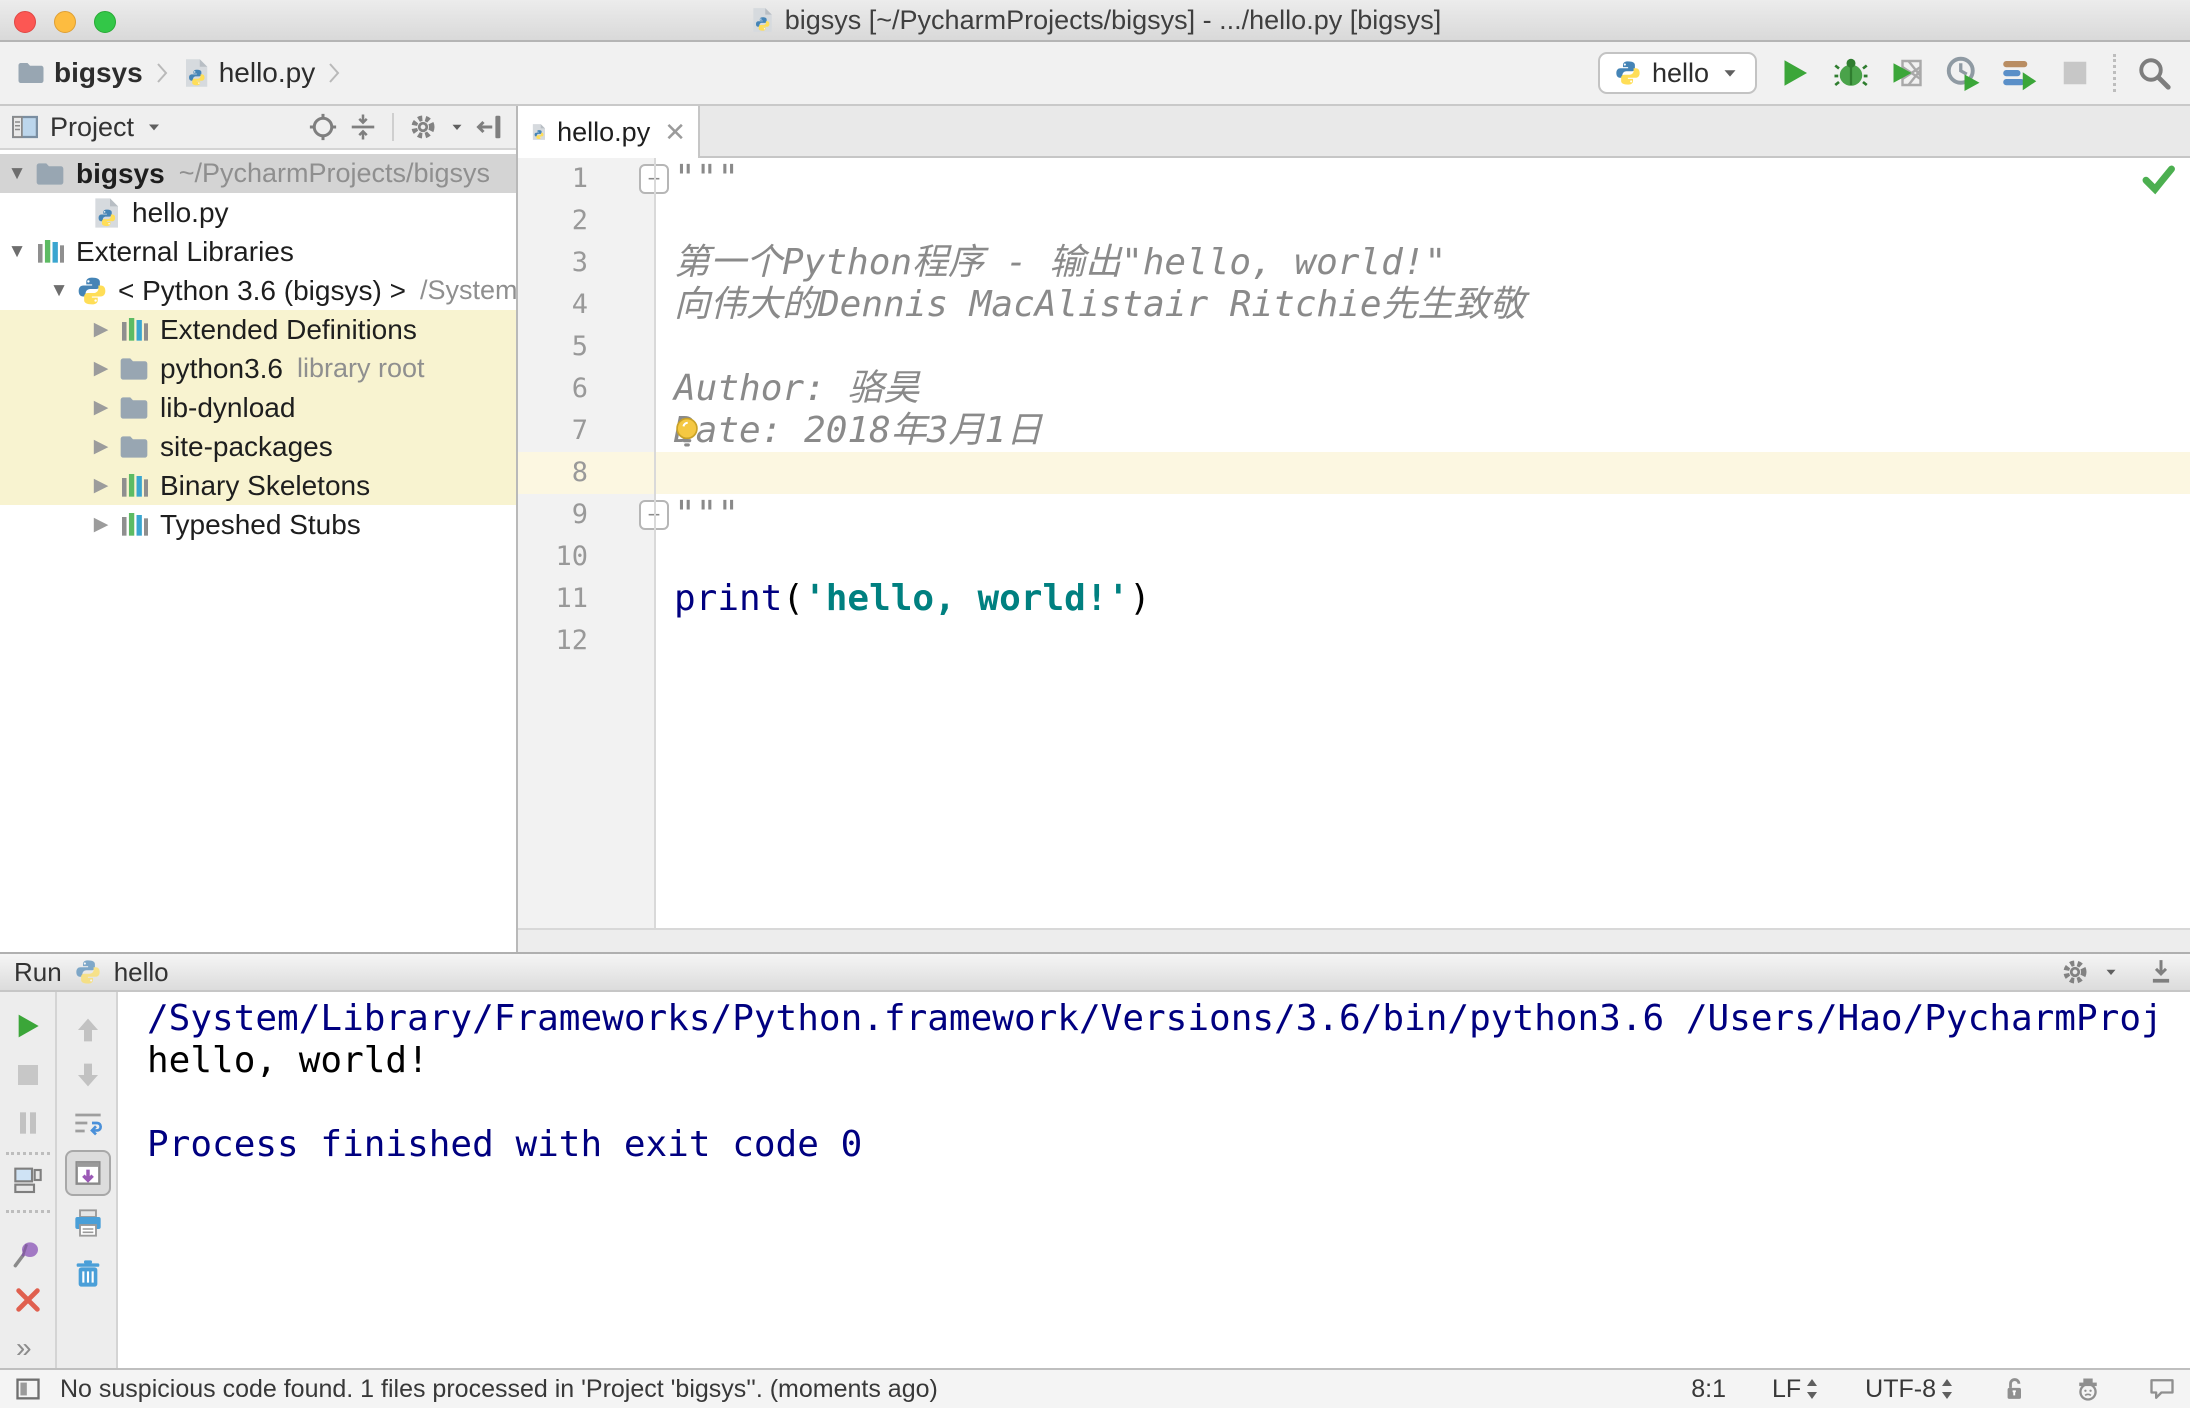  I want to click on line-separator-select: LF, so click(1795, 1389).